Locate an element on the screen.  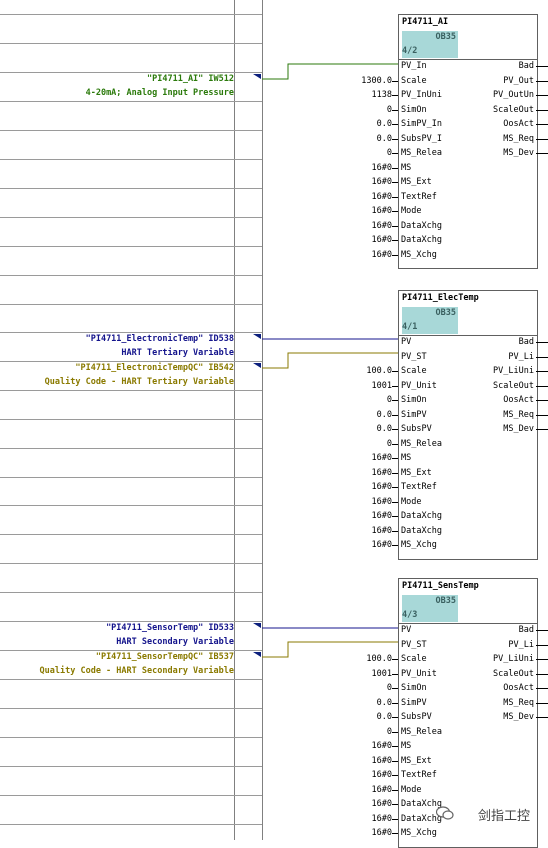
input-pin: SubsPV_I is located at coordinates (421, 139).